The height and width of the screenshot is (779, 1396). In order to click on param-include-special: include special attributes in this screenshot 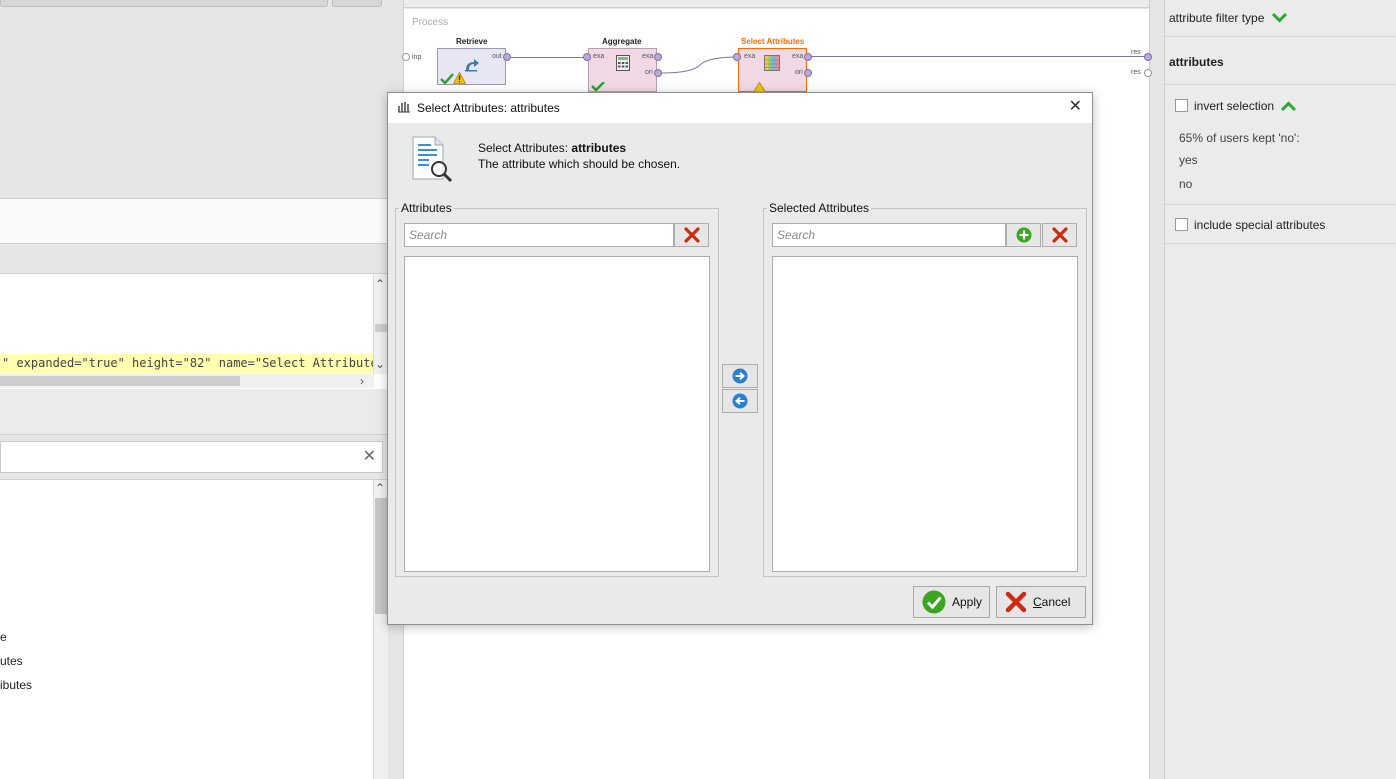, I will do `click(1250, 225)`.